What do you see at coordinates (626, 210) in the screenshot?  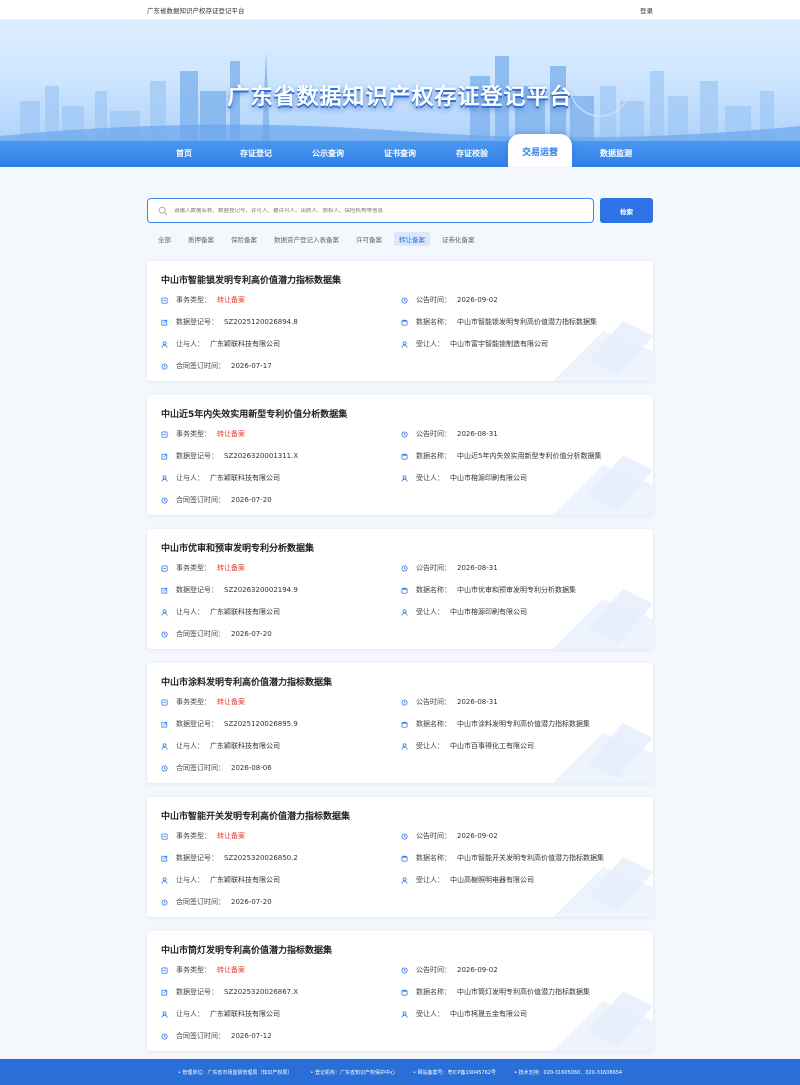 I see `search-button: 检索` at bounding box center [626, 210].